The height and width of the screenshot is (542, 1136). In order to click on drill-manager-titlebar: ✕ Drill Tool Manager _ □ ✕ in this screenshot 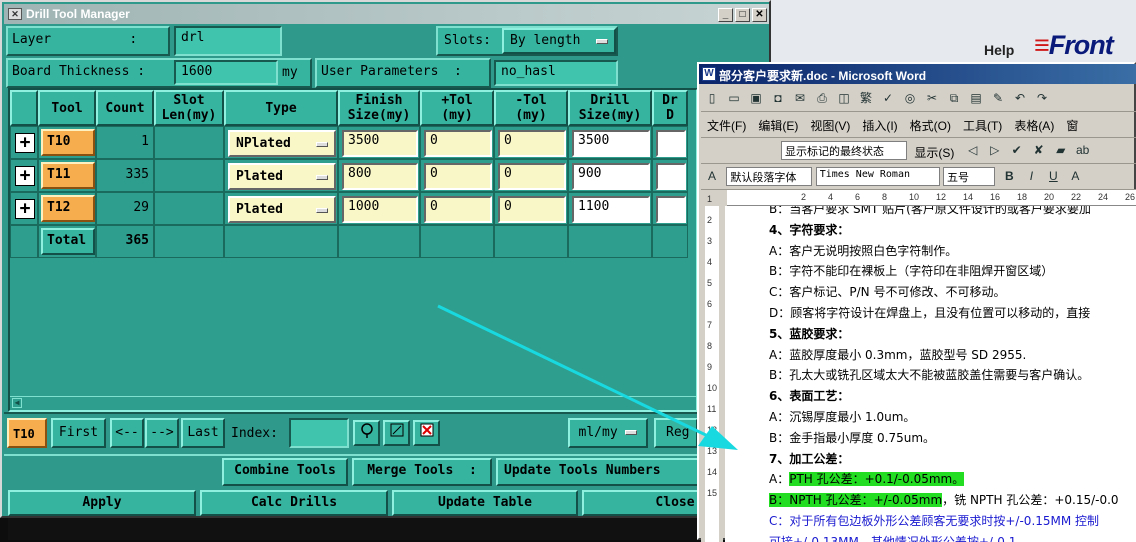, I will do `click(386, 14)`.